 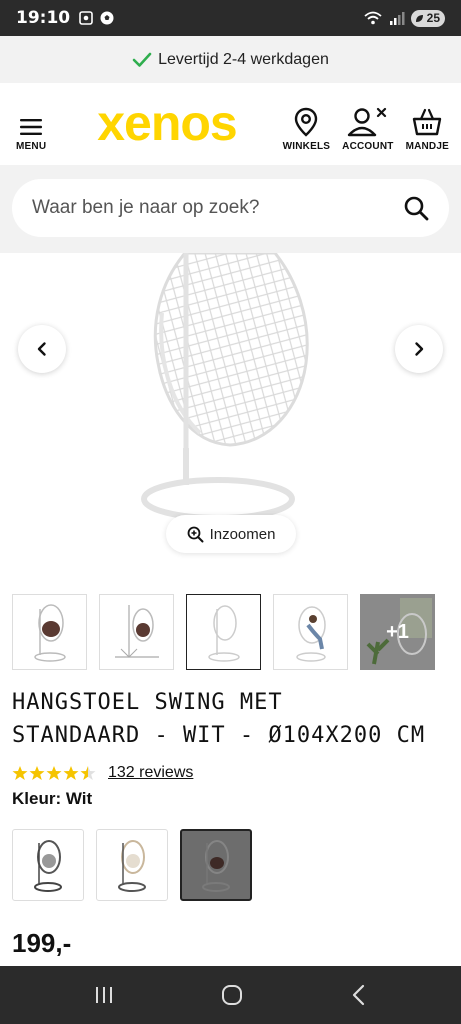 What do you see at coordinates (202, 208) in the screenshot?
I see `search-input` at bounding box center [202, 208].